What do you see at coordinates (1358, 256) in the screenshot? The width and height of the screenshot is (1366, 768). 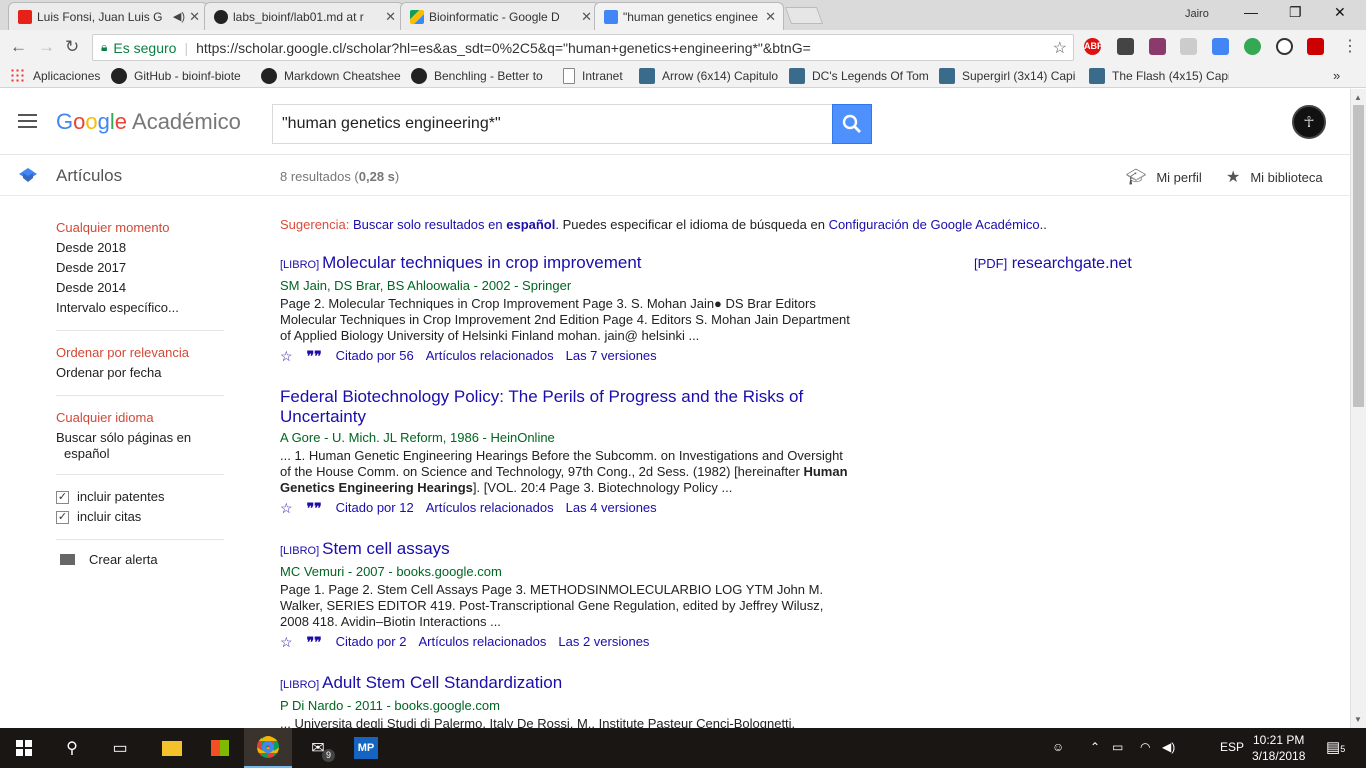 I see `scrollbar-thumb` at bounding box center [1358, 256].